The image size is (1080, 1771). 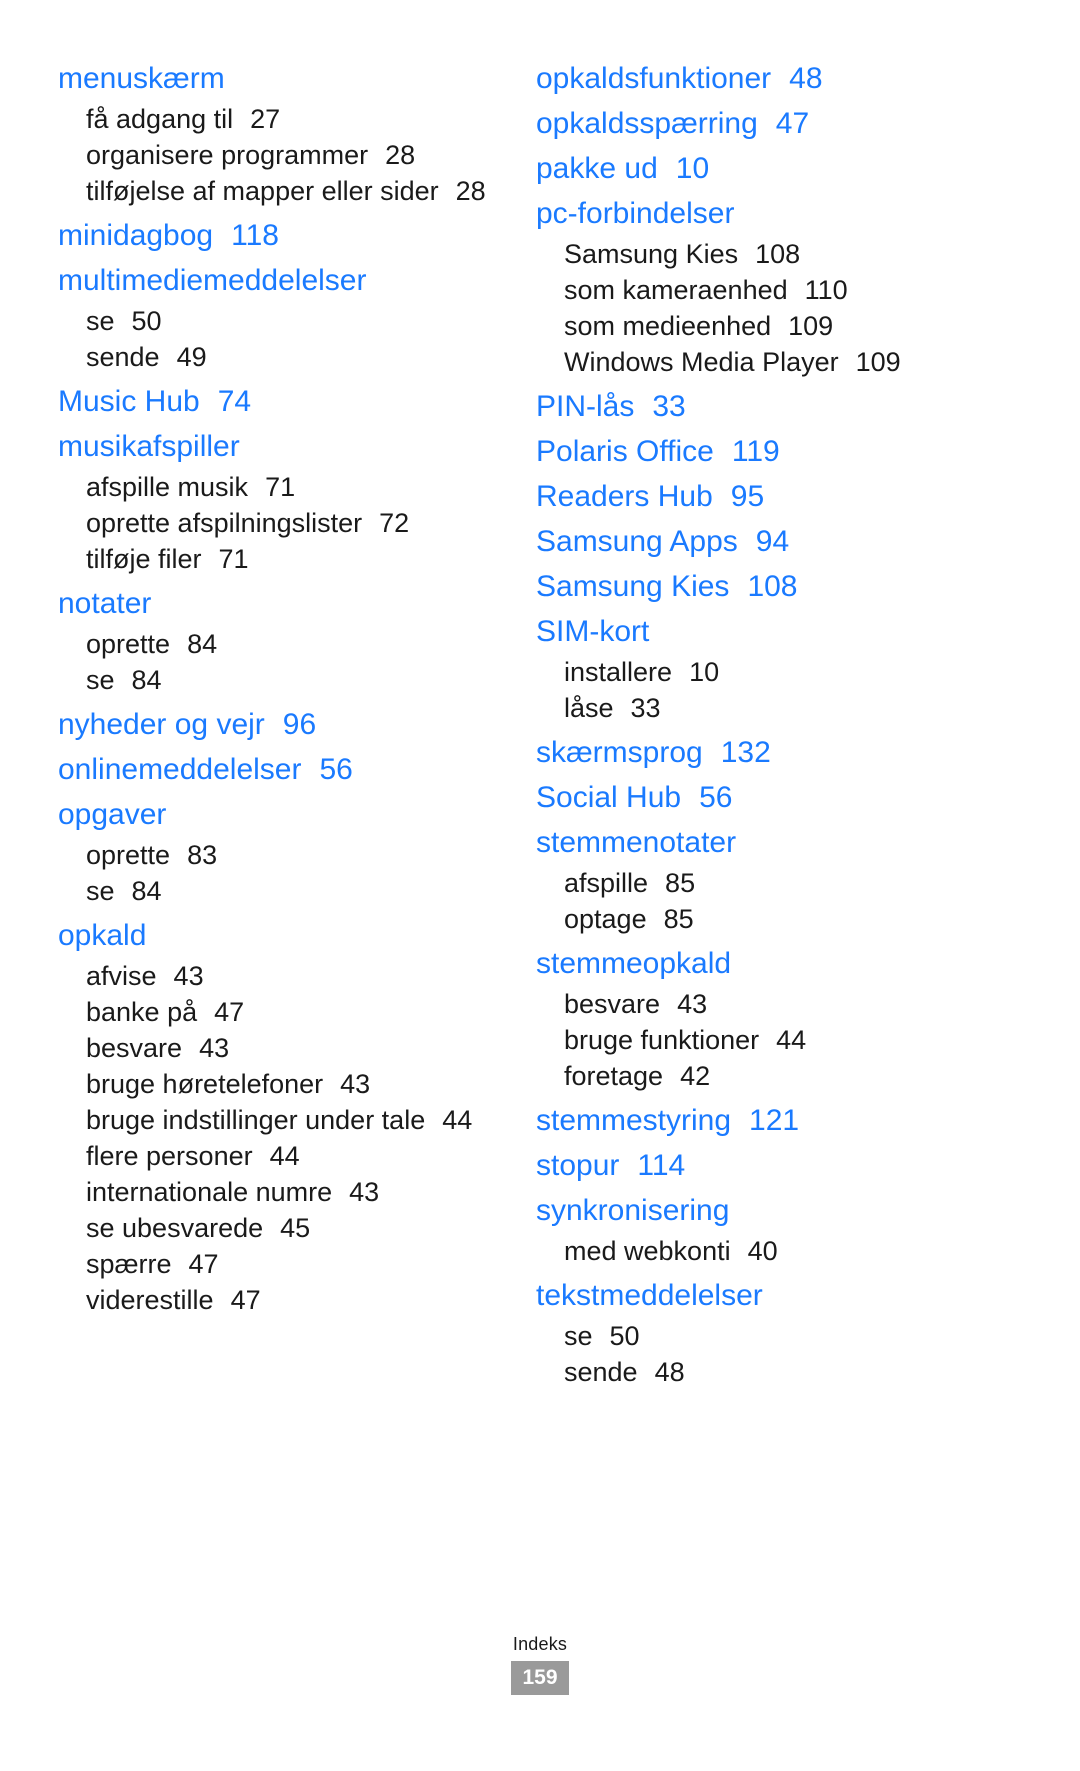 What do you see at coordinates (278, 855) in the screenshot?
I see `index-subentry: oprette 83` at bounding box center [278, 855].